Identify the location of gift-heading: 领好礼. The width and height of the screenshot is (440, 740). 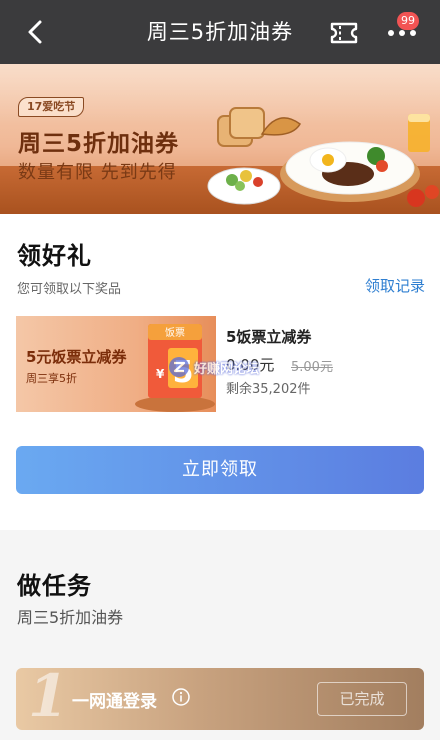
(54, 256).